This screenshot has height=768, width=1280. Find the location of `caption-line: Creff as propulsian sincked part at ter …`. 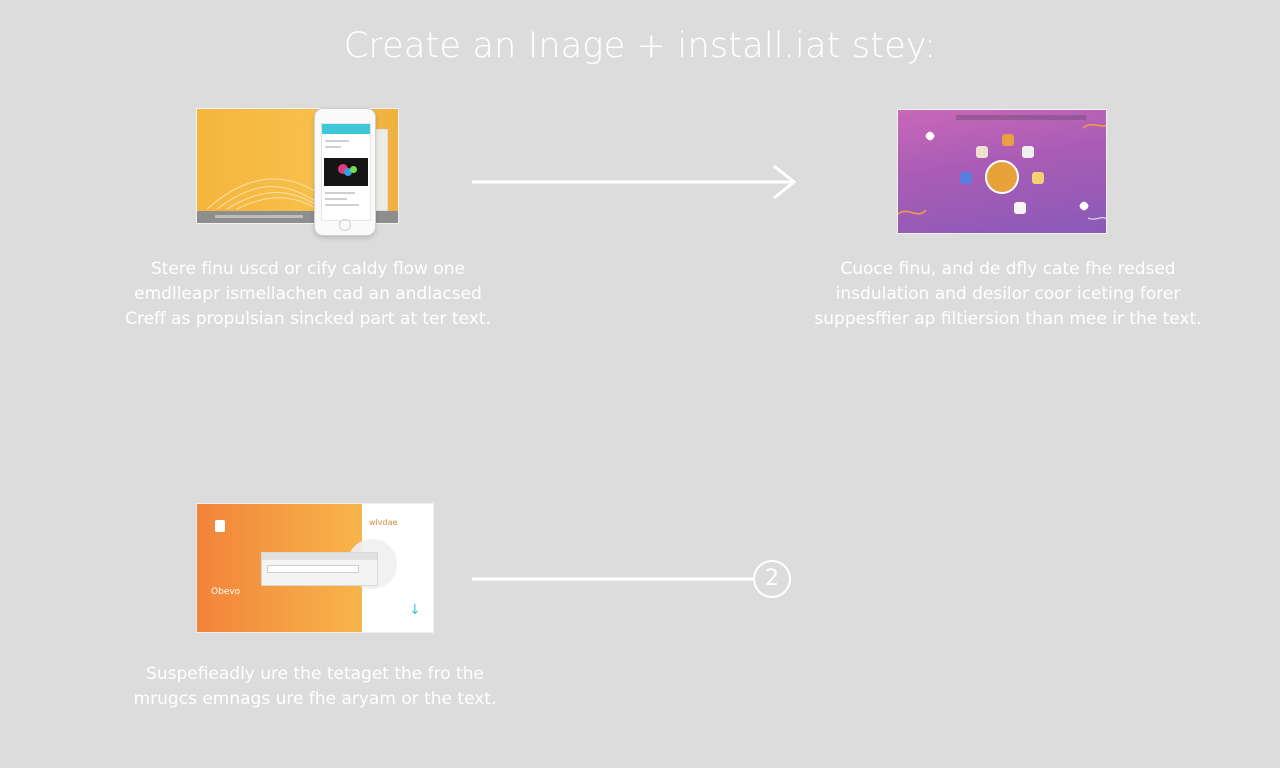

caption-line: Creff as propulsian sincked part at ter … is located at coordinates (308, 319).